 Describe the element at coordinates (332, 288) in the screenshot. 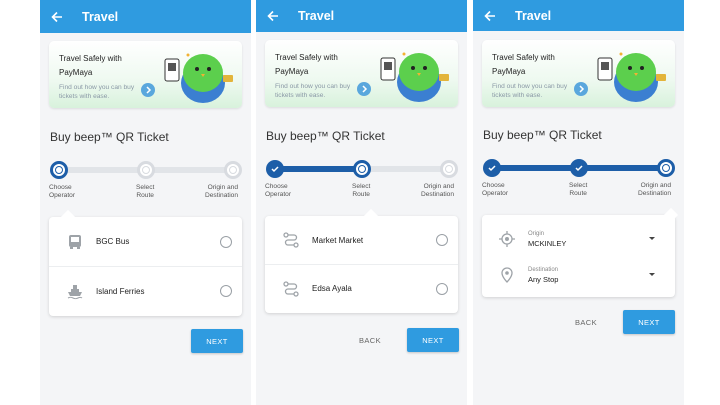

I see `option-label: Edsa Ayala` at that location.